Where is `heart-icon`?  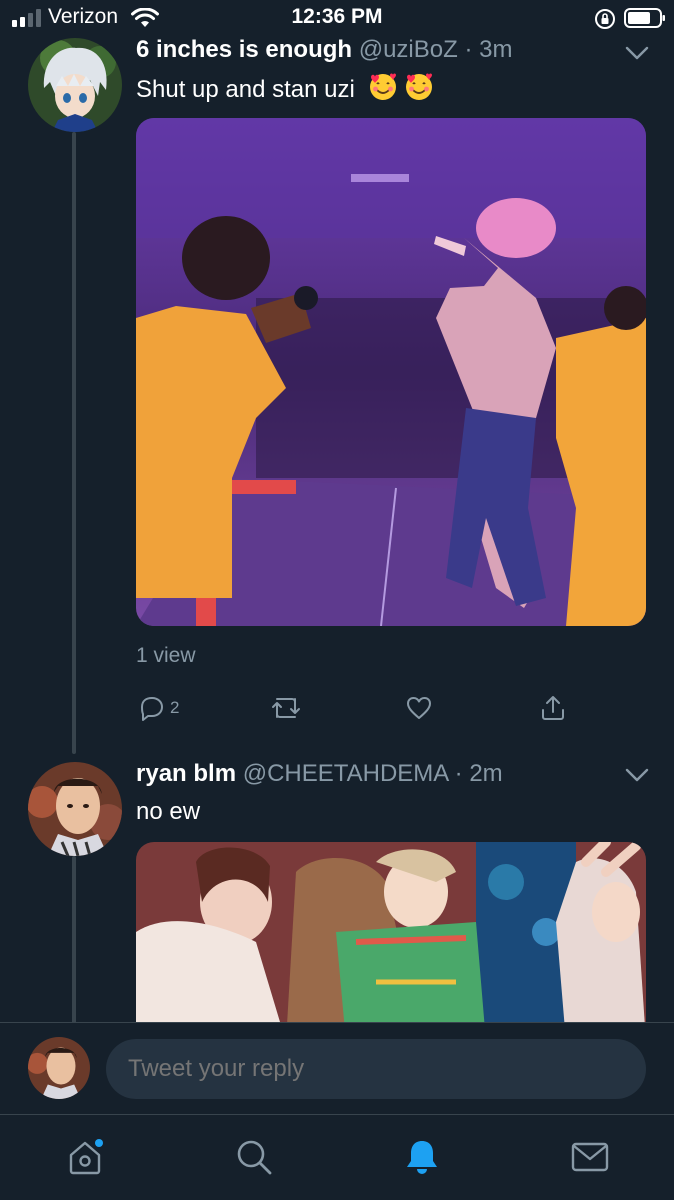
heart-icon is located at coordinates (419, 708).